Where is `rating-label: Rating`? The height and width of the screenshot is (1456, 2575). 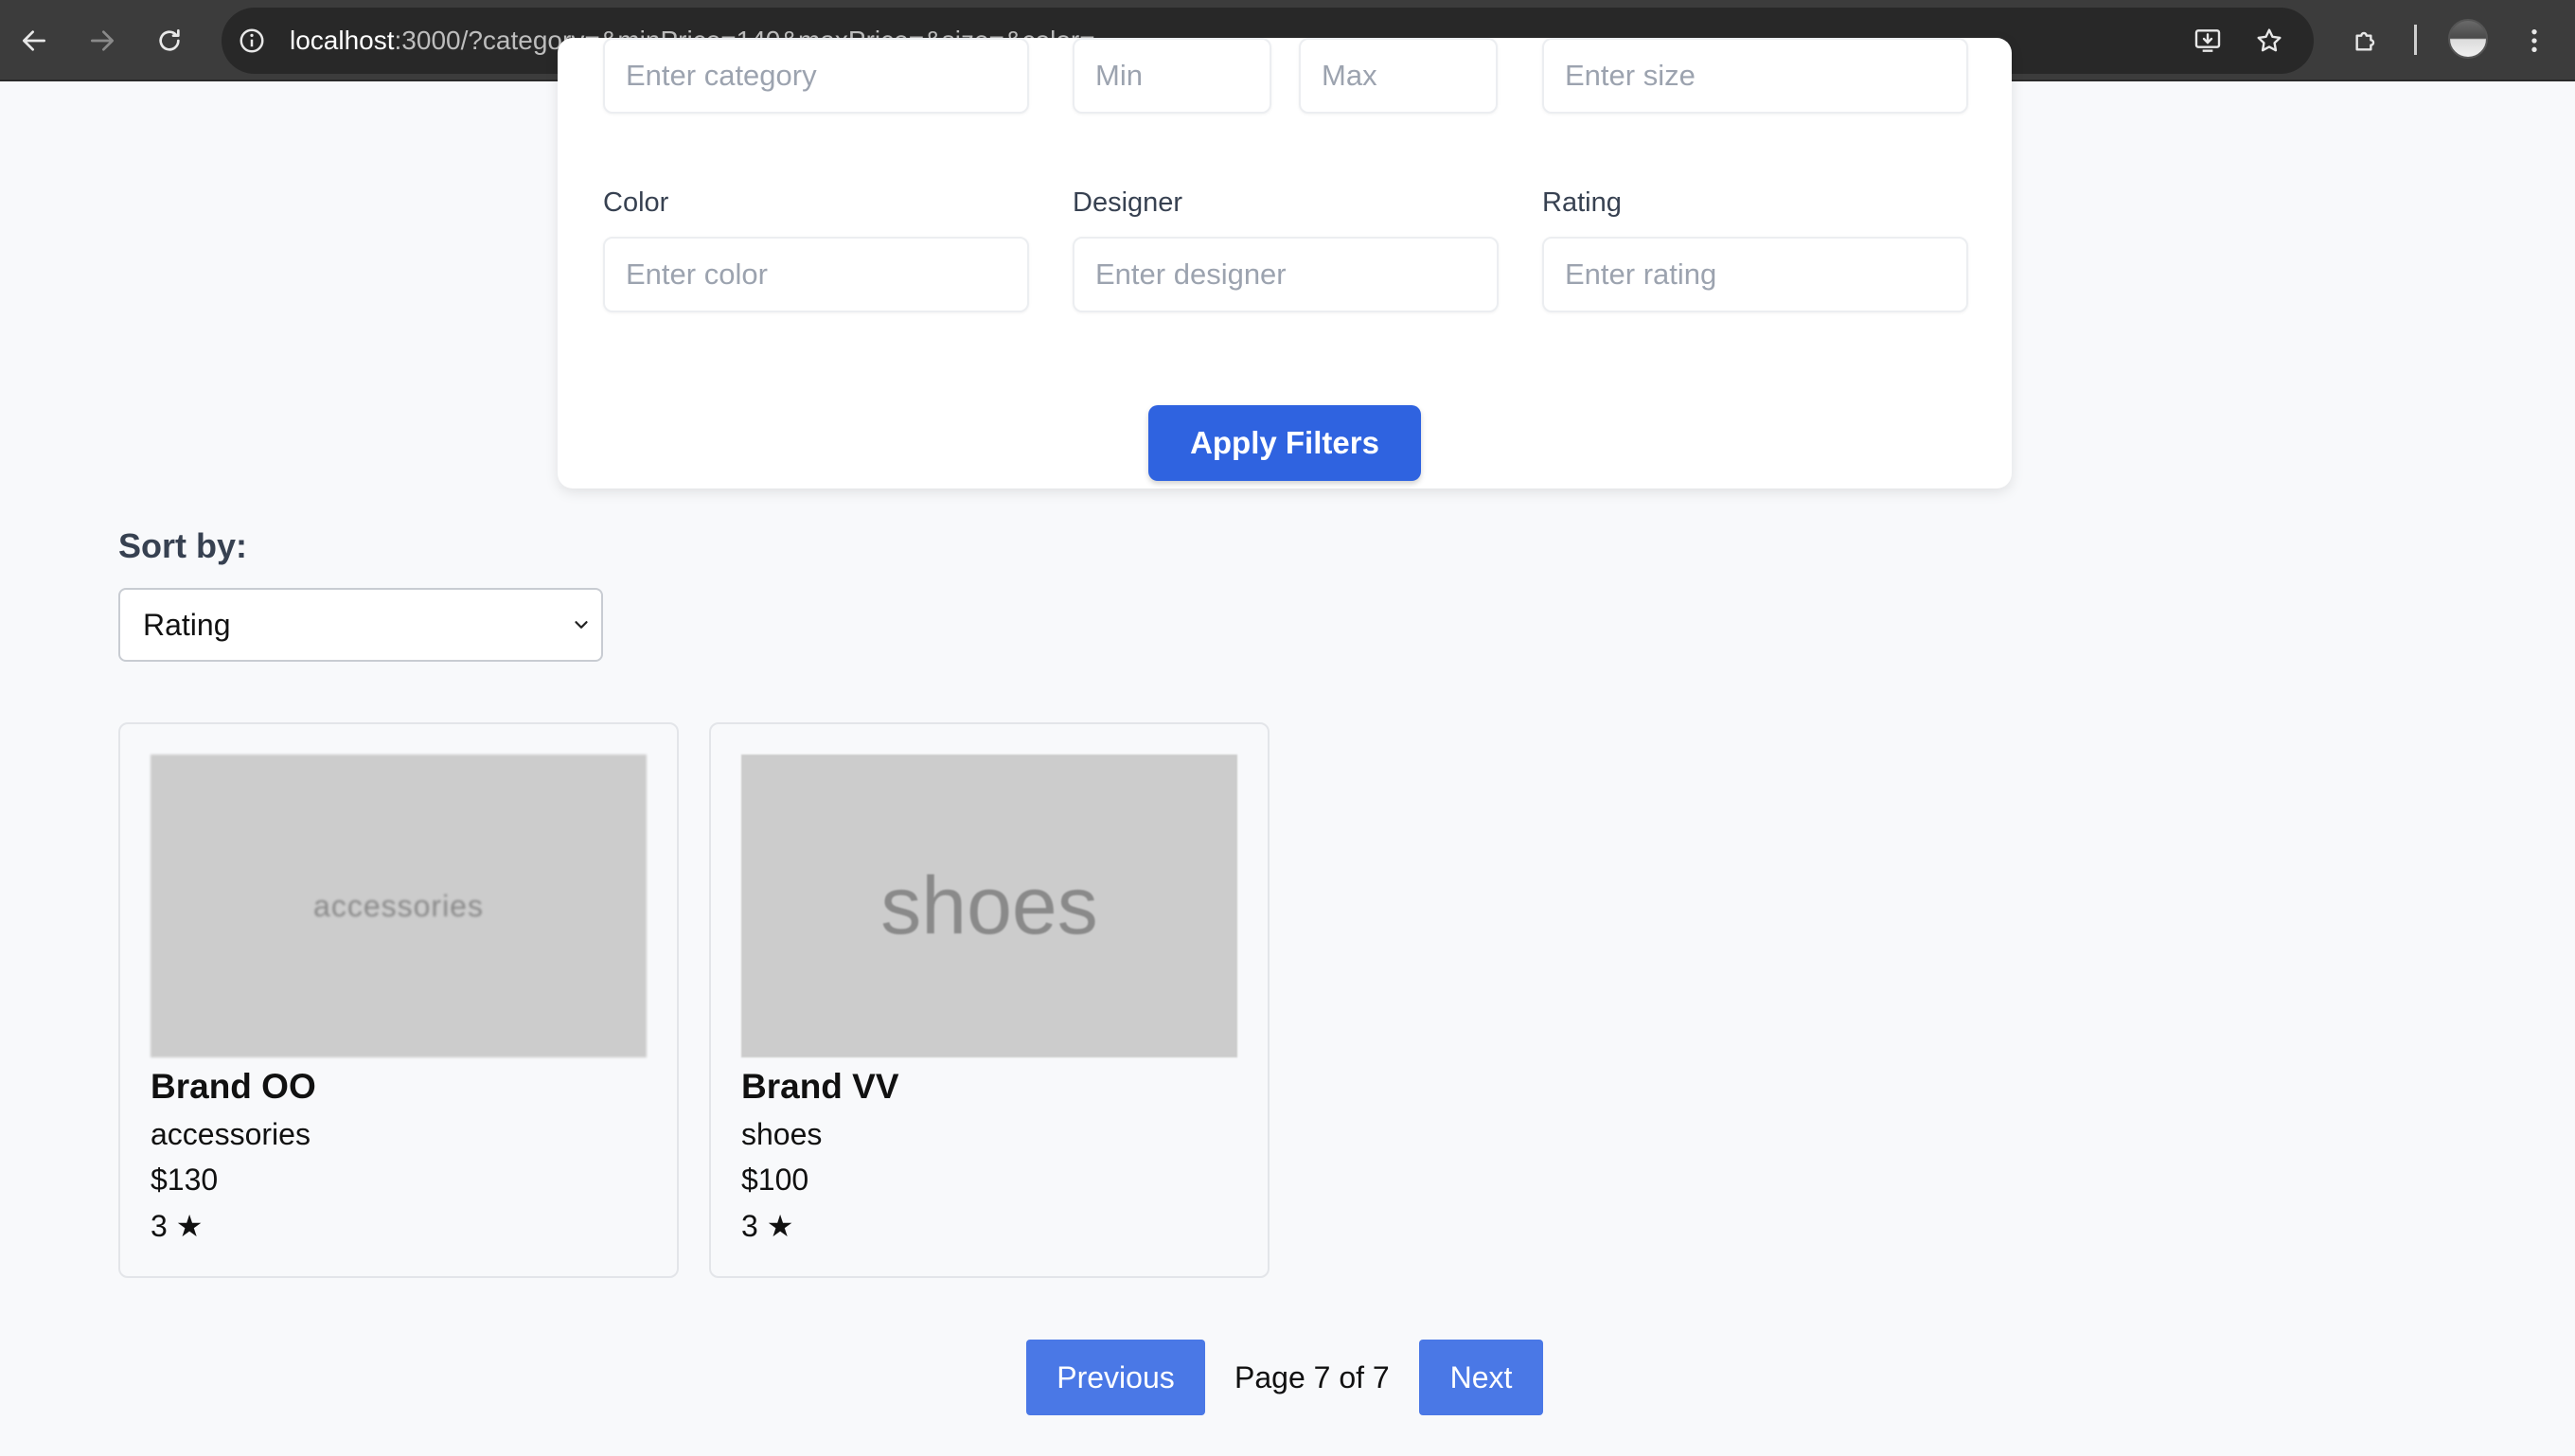
rating-label: Rating is located at coordinates (1582, 202).